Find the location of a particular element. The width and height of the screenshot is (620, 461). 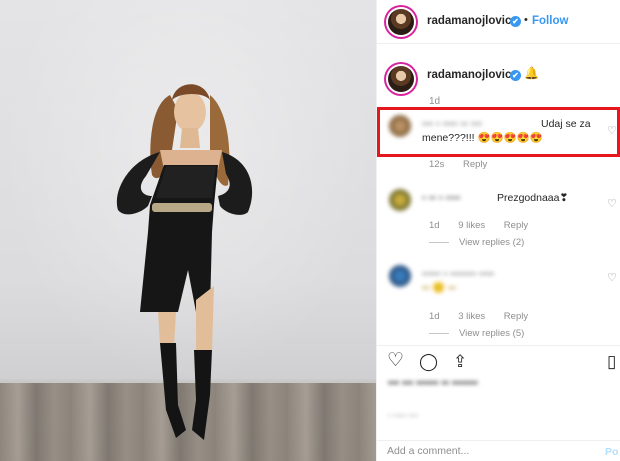

comment-likes: 9 likes is located at coordinates (471, 225).